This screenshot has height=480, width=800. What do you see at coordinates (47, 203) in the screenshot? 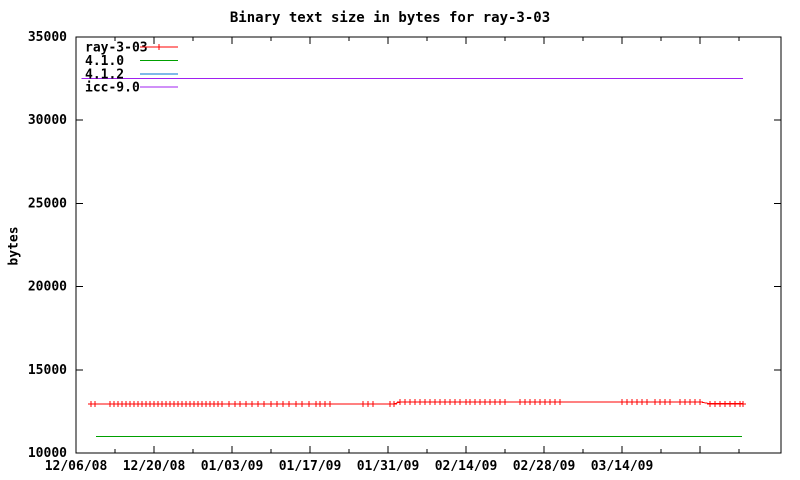
I see `y-tick-label: 25000` at bounding box center [47, 203].